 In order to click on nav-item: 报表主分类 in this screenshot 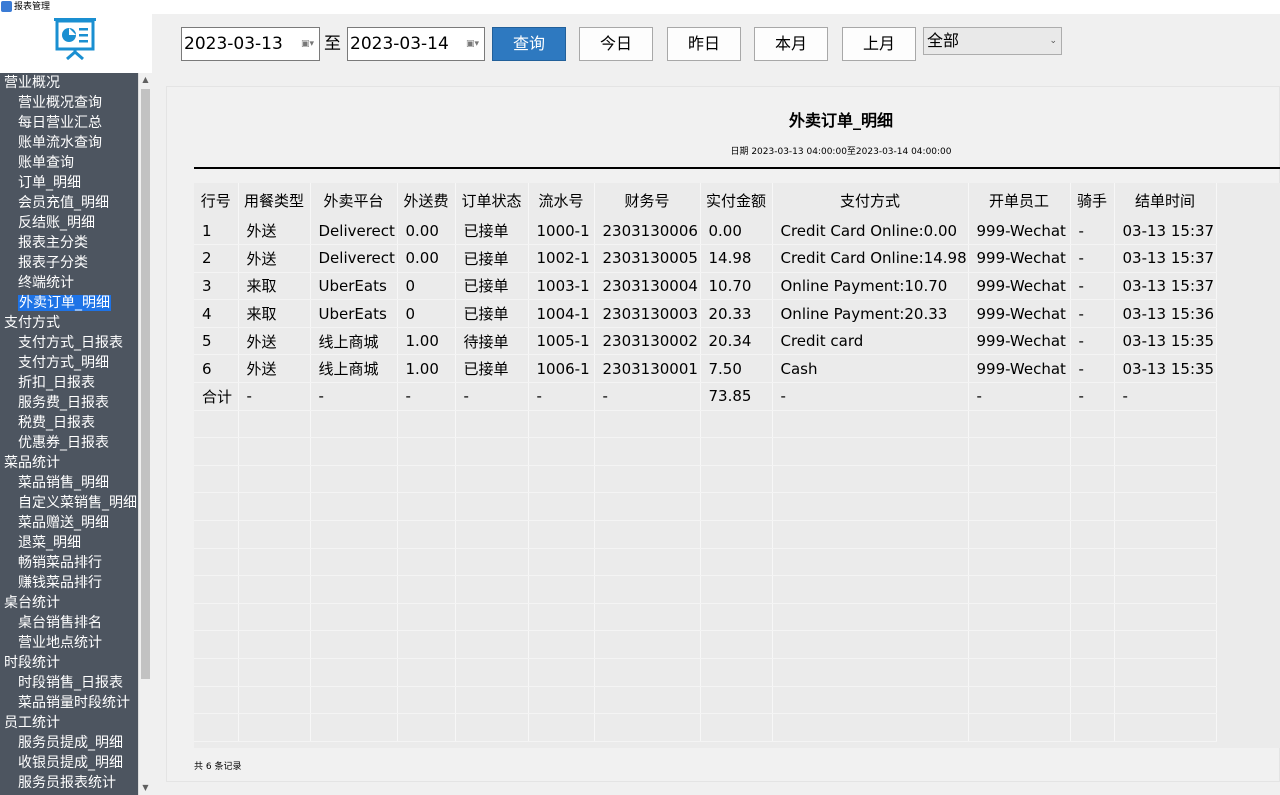, I will do `click(69, 243)`.